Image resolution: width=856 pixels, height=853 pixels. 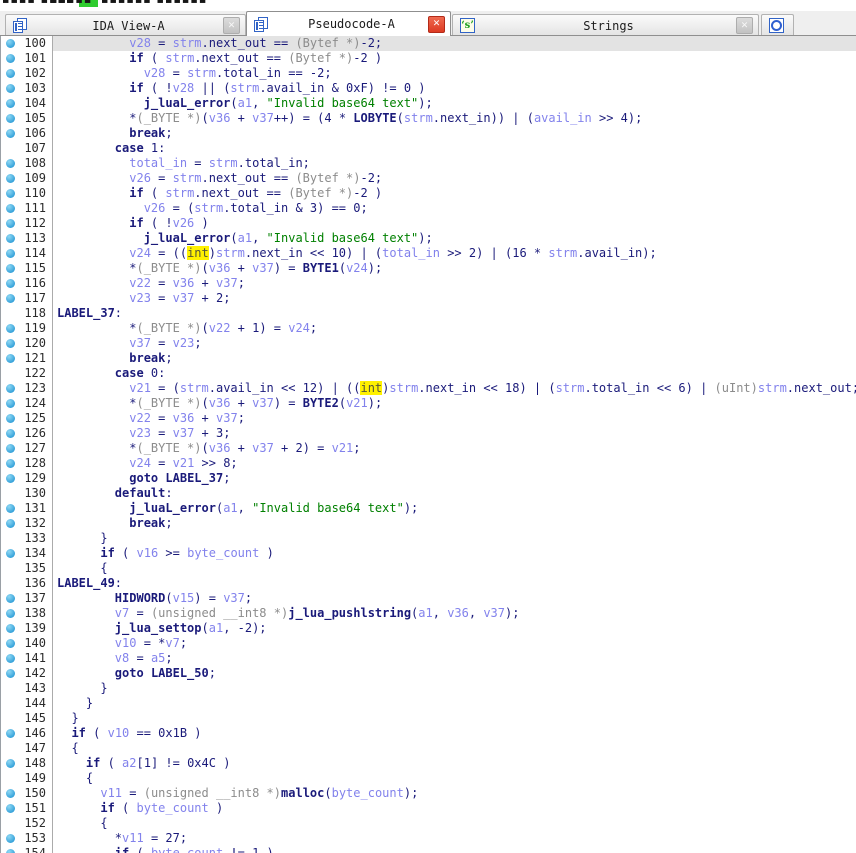 I want to click on code-line: 135 {, so click(x=428, y=568).